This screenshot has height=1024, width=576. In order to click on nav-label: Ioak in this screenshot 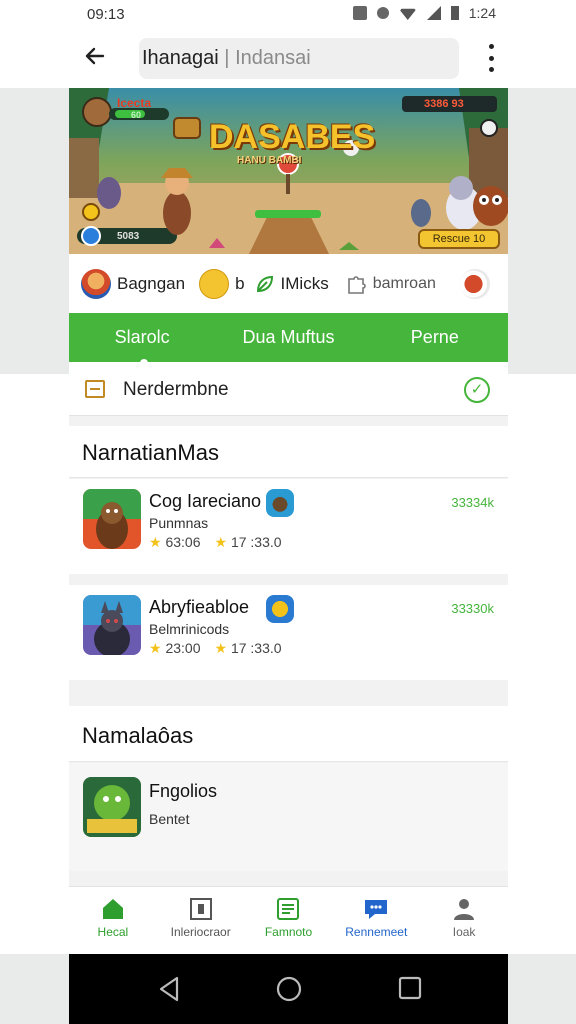, I will do `click(464, 932)`.